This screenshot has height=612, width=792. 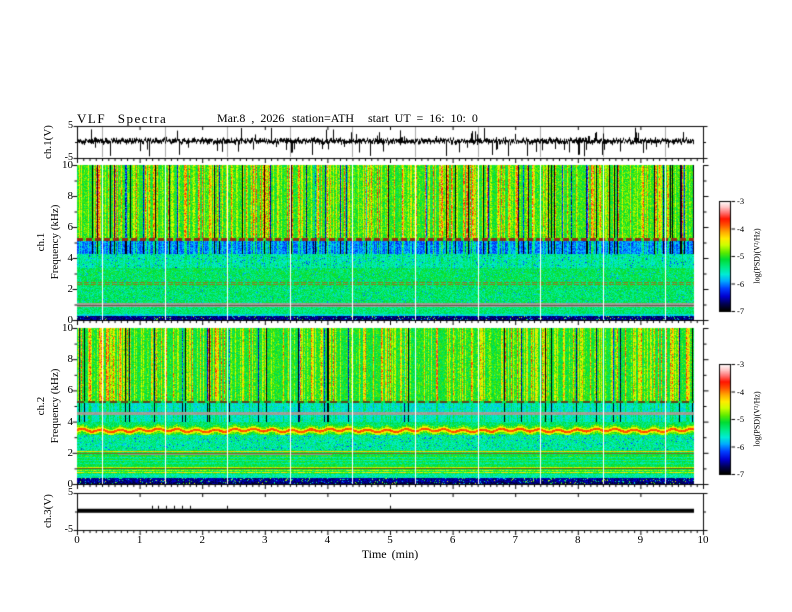 What do you see at coordinates (327, 540) in the screenshot?
I see `x-tick-label: 4` at bounding box center [327, 540].